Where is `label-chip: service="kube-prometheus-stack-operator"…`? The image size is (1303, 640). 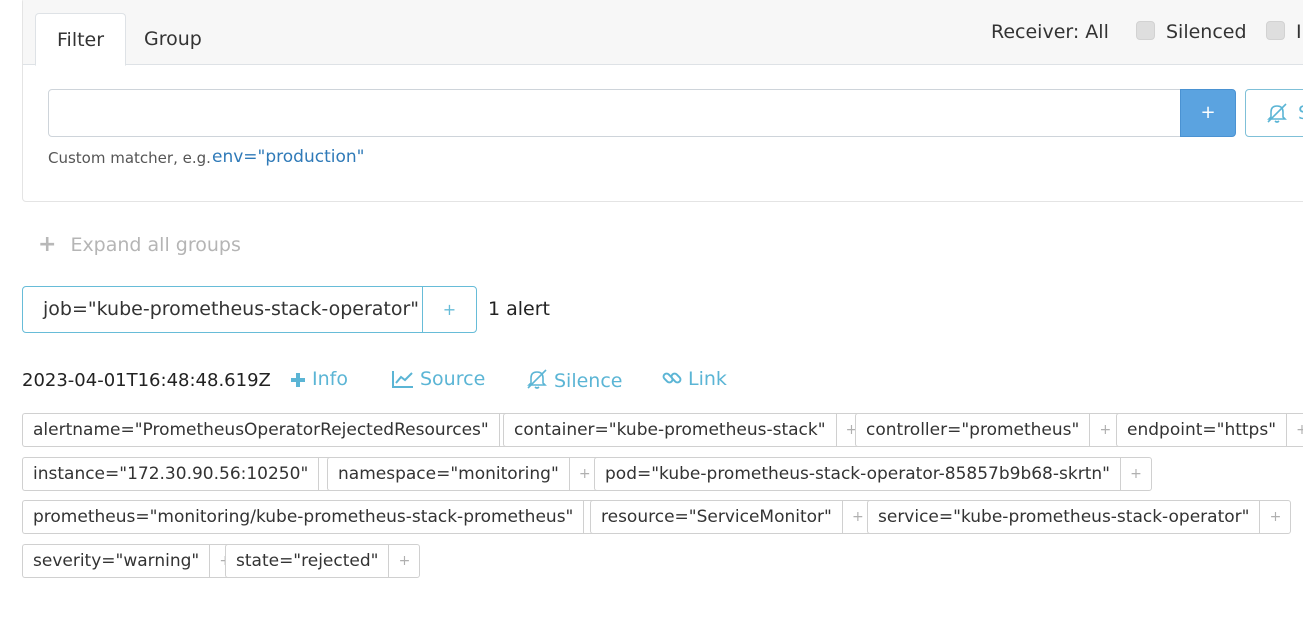 label-chip: service="kube-prometheus-stack-operator"… is located at coordinates (1079, 517).